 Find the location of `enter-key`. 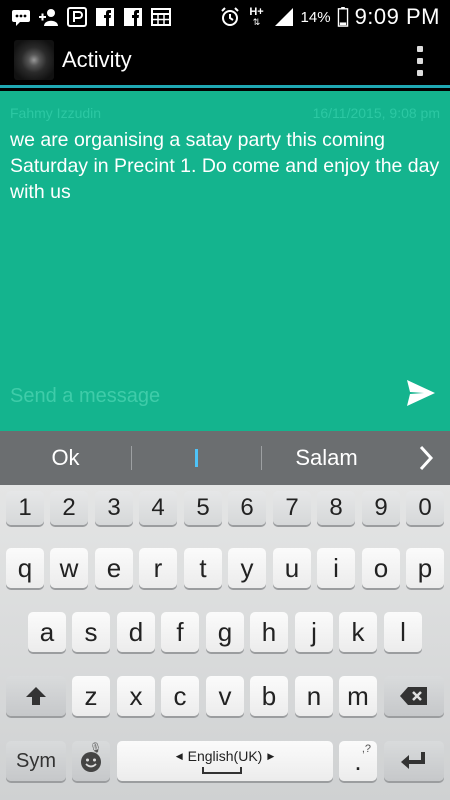

enter-key is located at coordinates (414, 761).